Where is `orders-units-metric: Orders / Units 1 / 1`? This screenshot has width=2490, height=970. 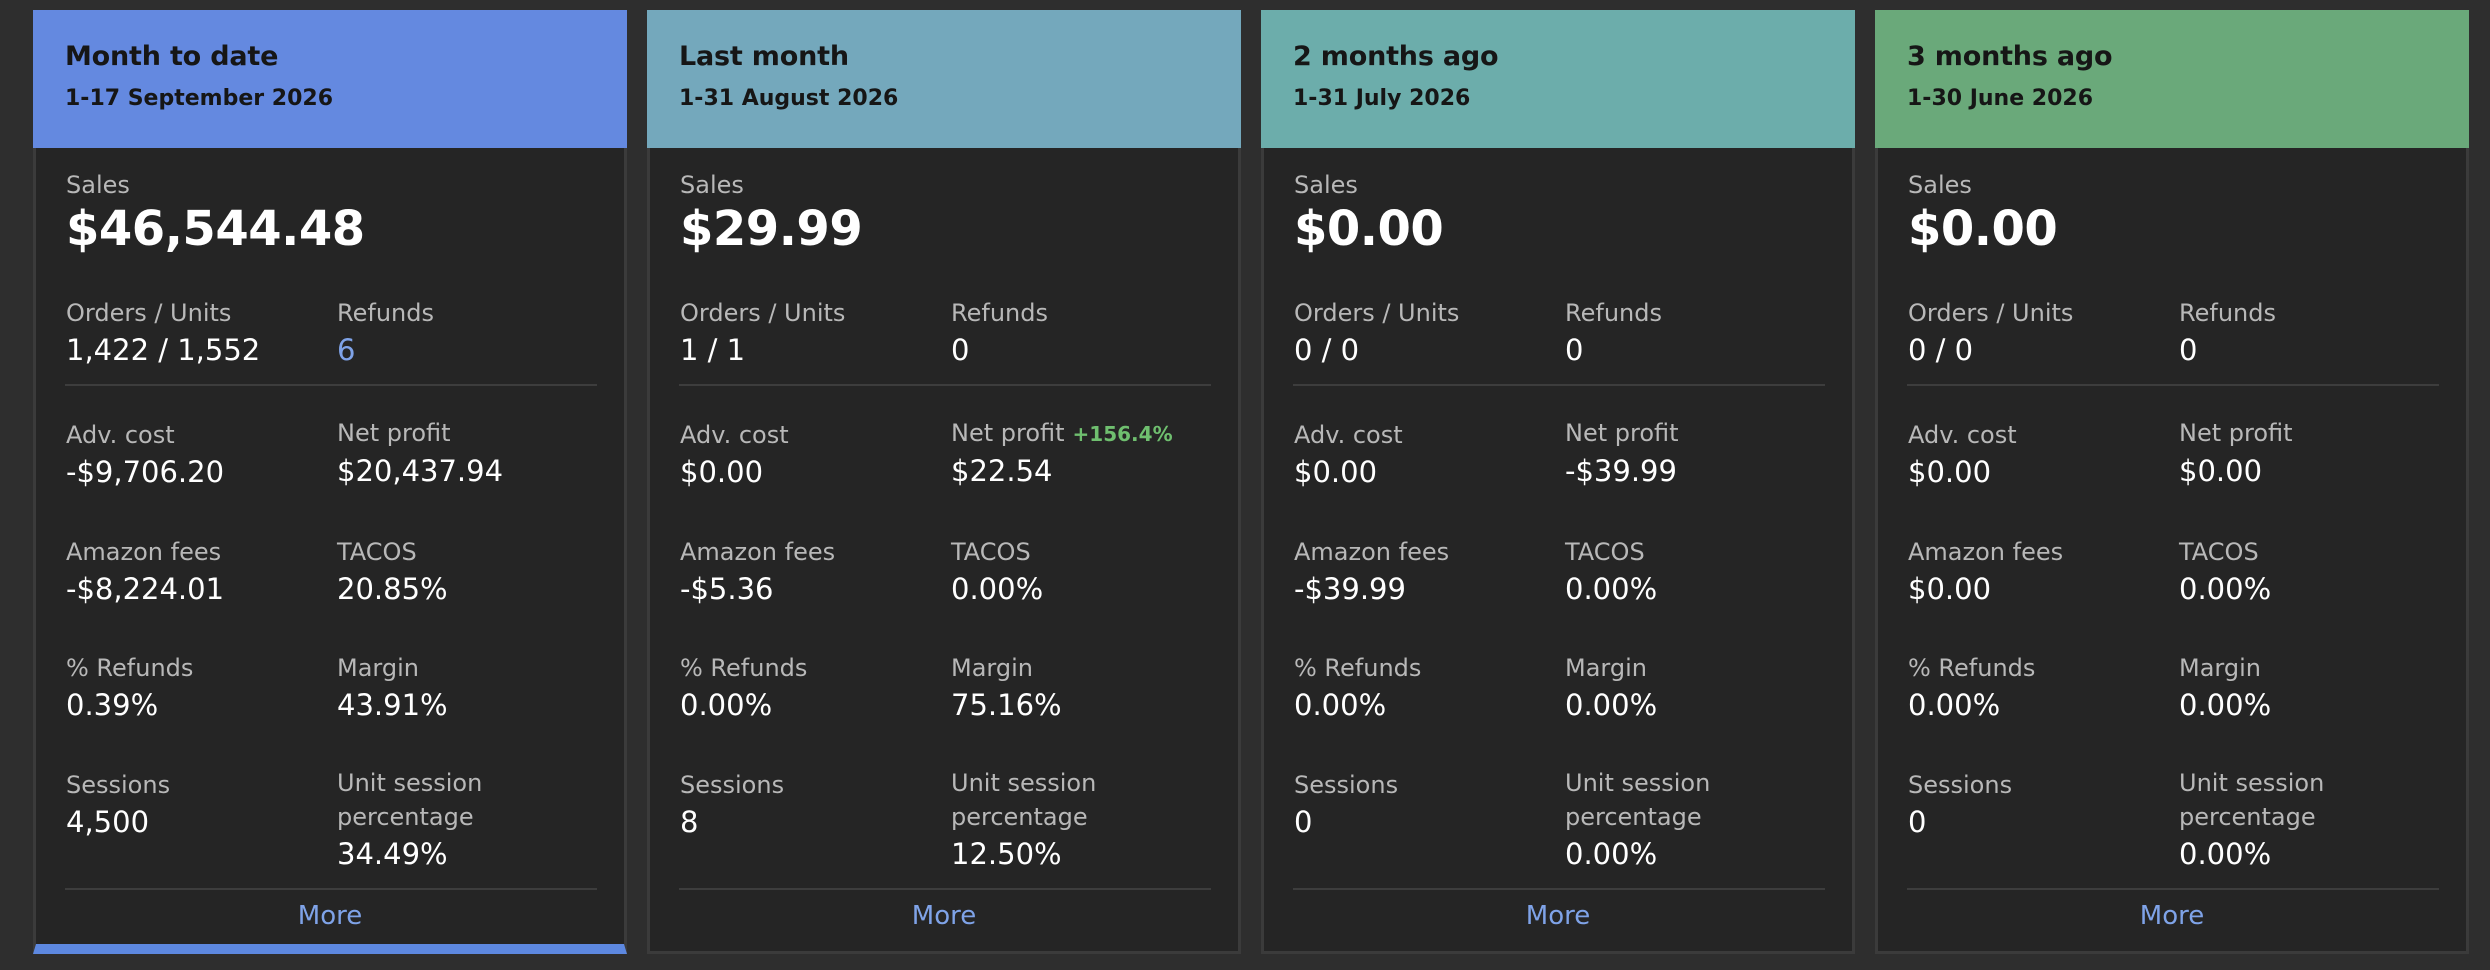 orders-units-metric: Orders / Units 1 / 1 is located at coordinates (762, 333).